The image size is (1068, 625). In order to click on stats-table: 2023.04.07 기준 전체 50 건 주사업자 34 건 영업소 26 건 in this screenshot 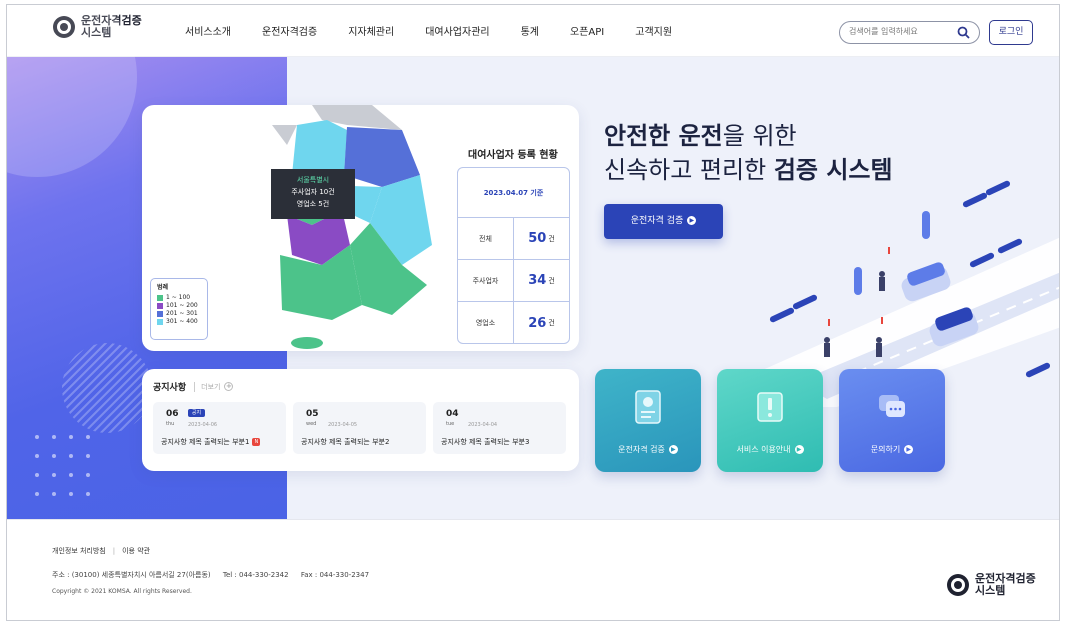, I will do `click(513, 255)`.